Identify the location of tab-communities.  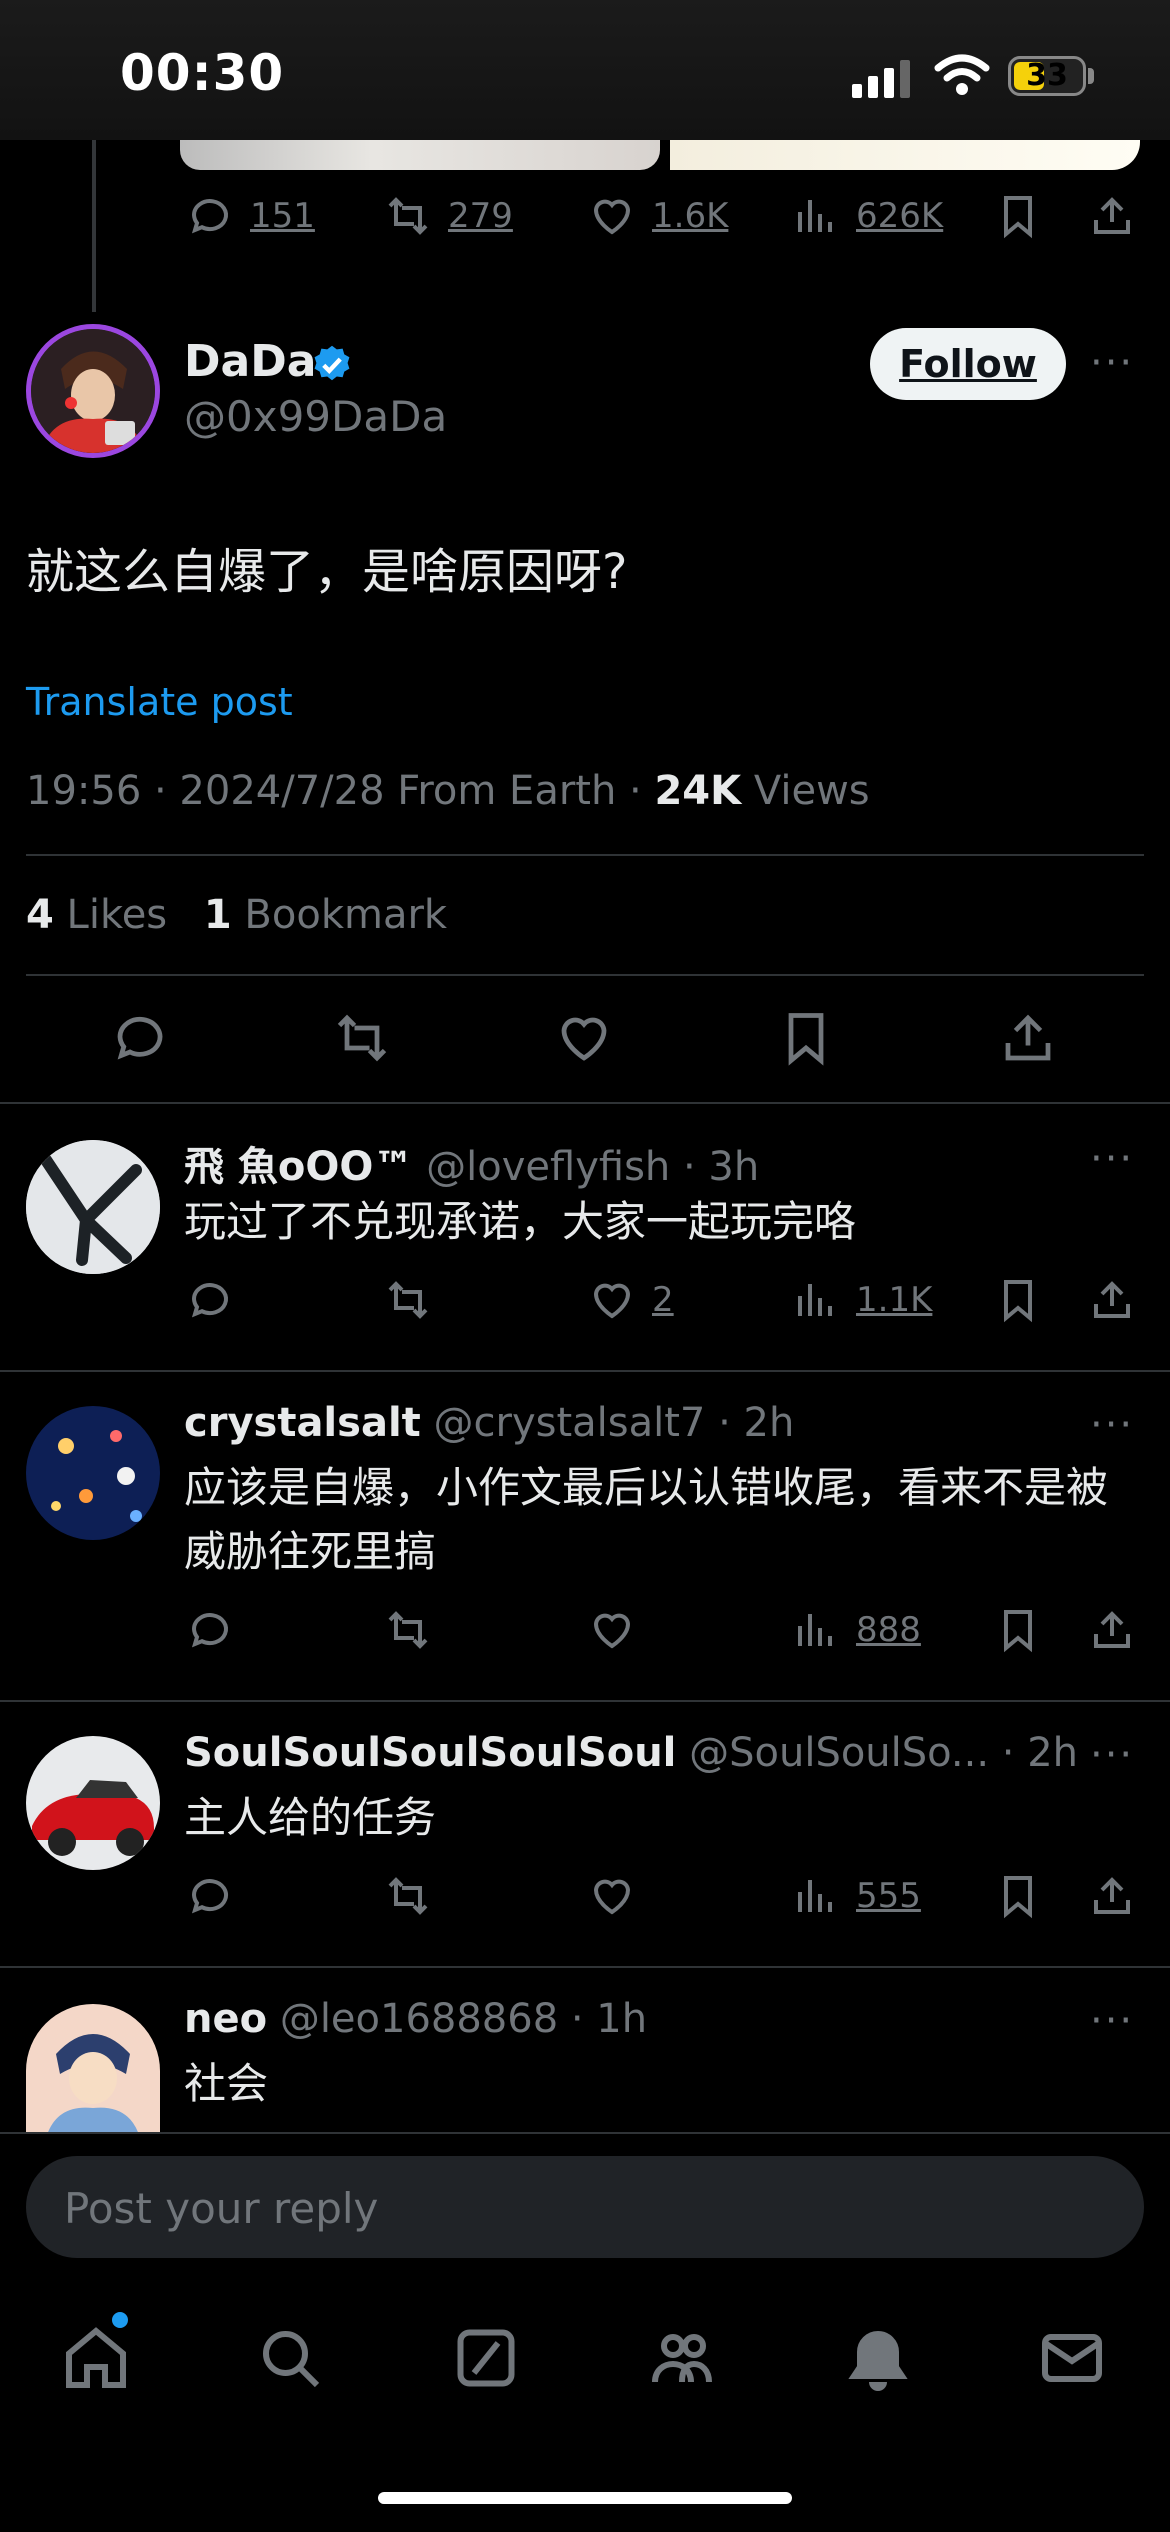
(682, 2358).